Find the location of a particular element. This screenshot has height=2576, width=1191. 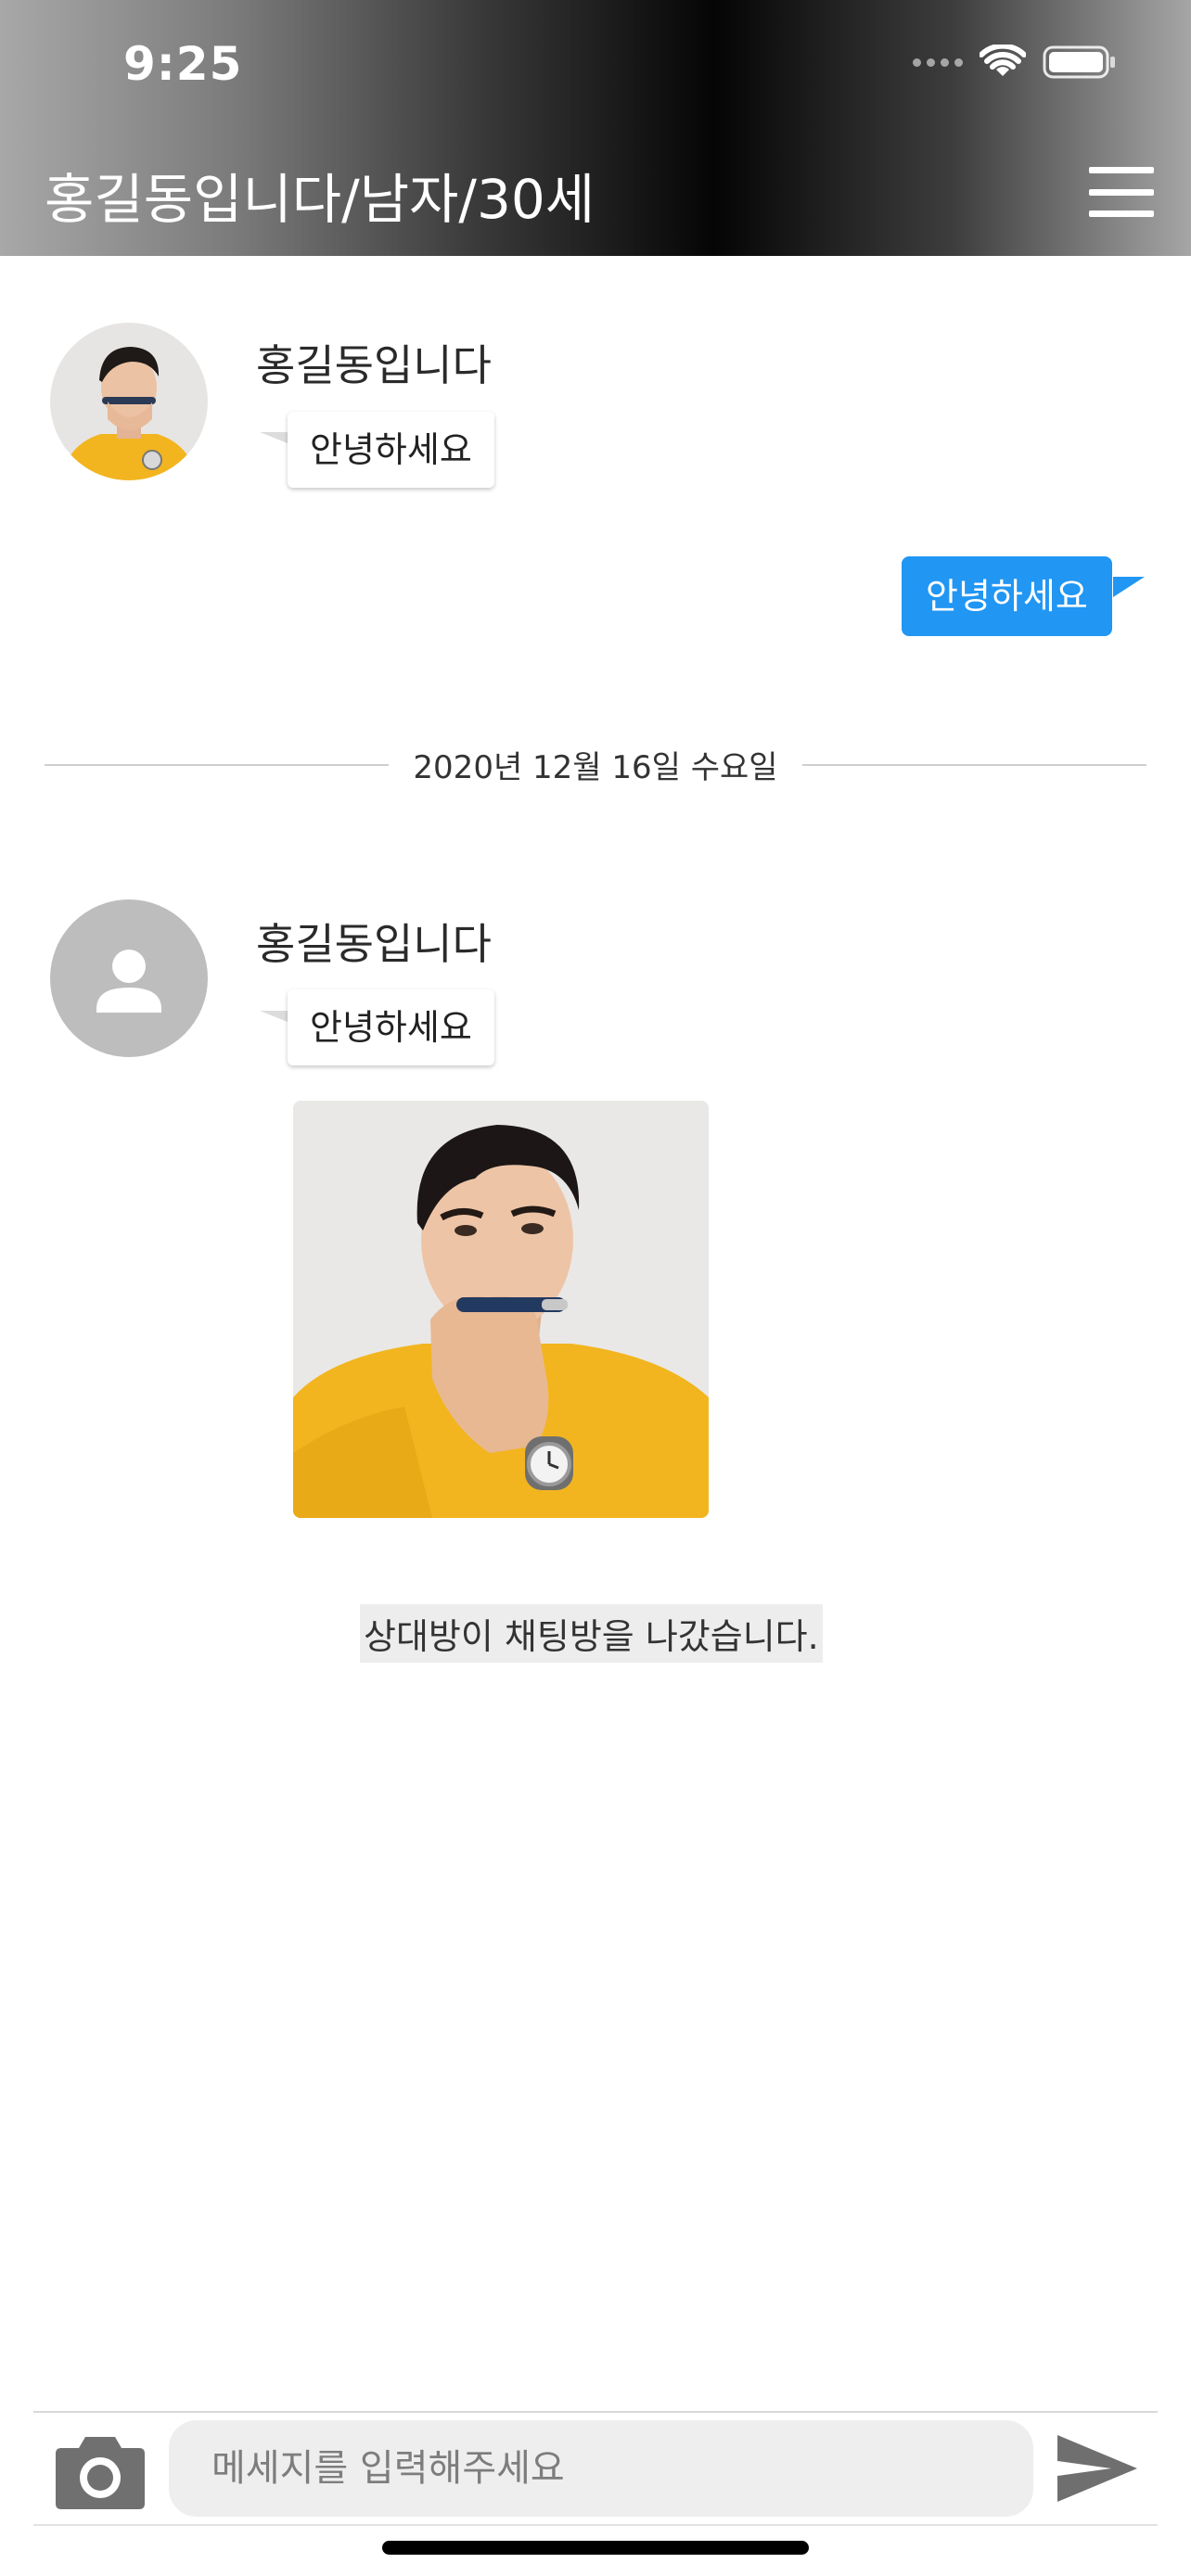

home-indicator is located at coordinates (595, 2548).